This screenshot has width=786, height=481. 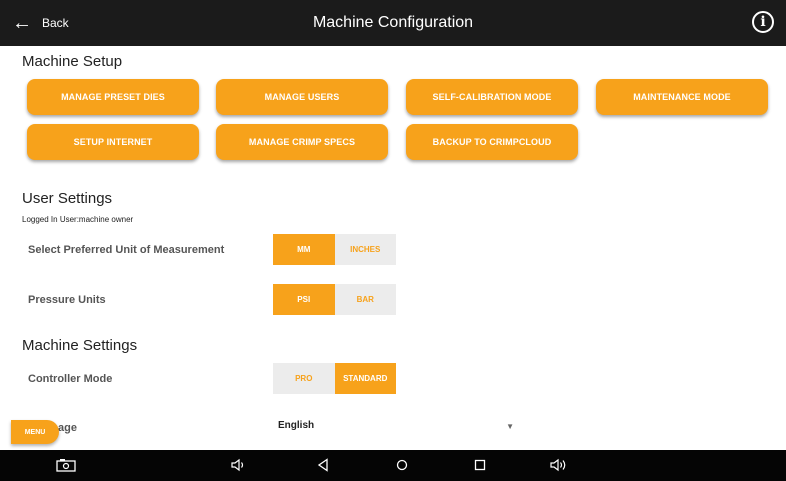 I want to click on user-settings-heading: User Settings, so click(x=67, y=198).